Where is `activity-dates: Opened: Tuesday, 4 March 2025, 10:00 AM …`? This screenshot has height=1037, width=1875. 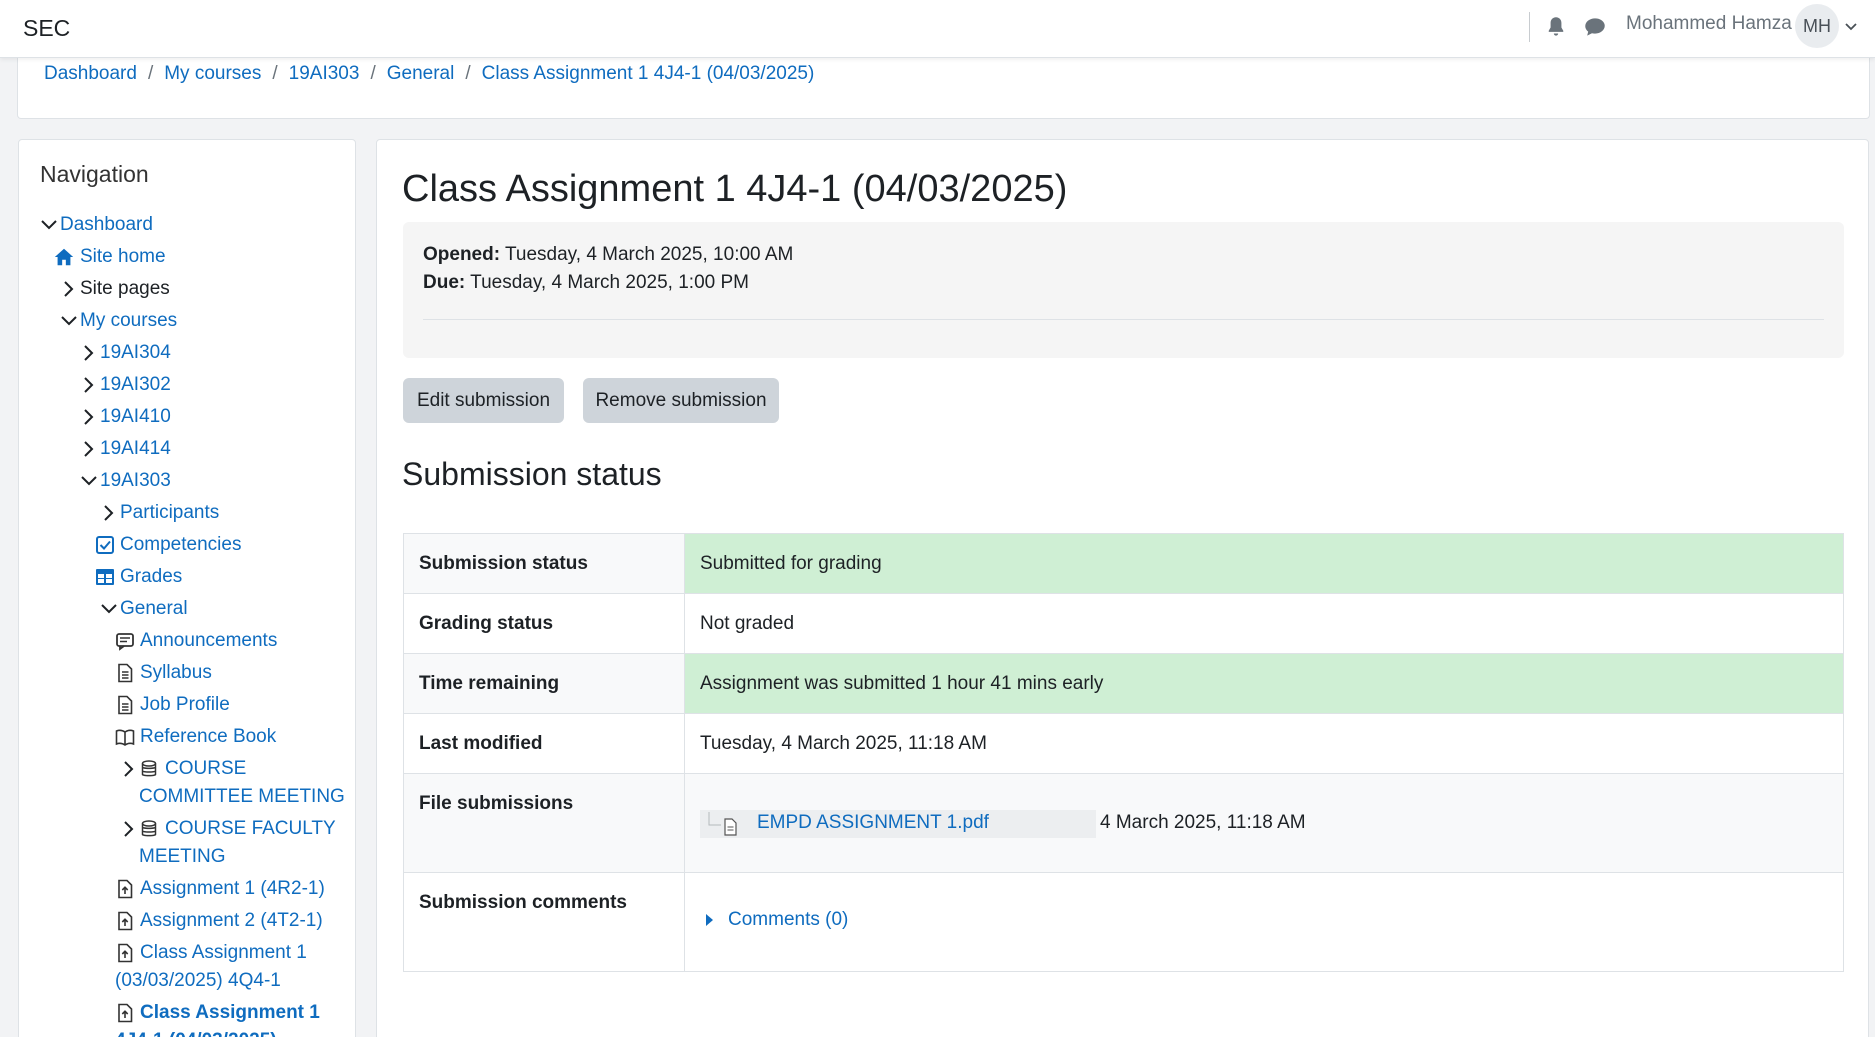 activity-dates: Opened: Tuesday, 4 March 2025, 10:00 AM … is located at coordinates (1123, 290).